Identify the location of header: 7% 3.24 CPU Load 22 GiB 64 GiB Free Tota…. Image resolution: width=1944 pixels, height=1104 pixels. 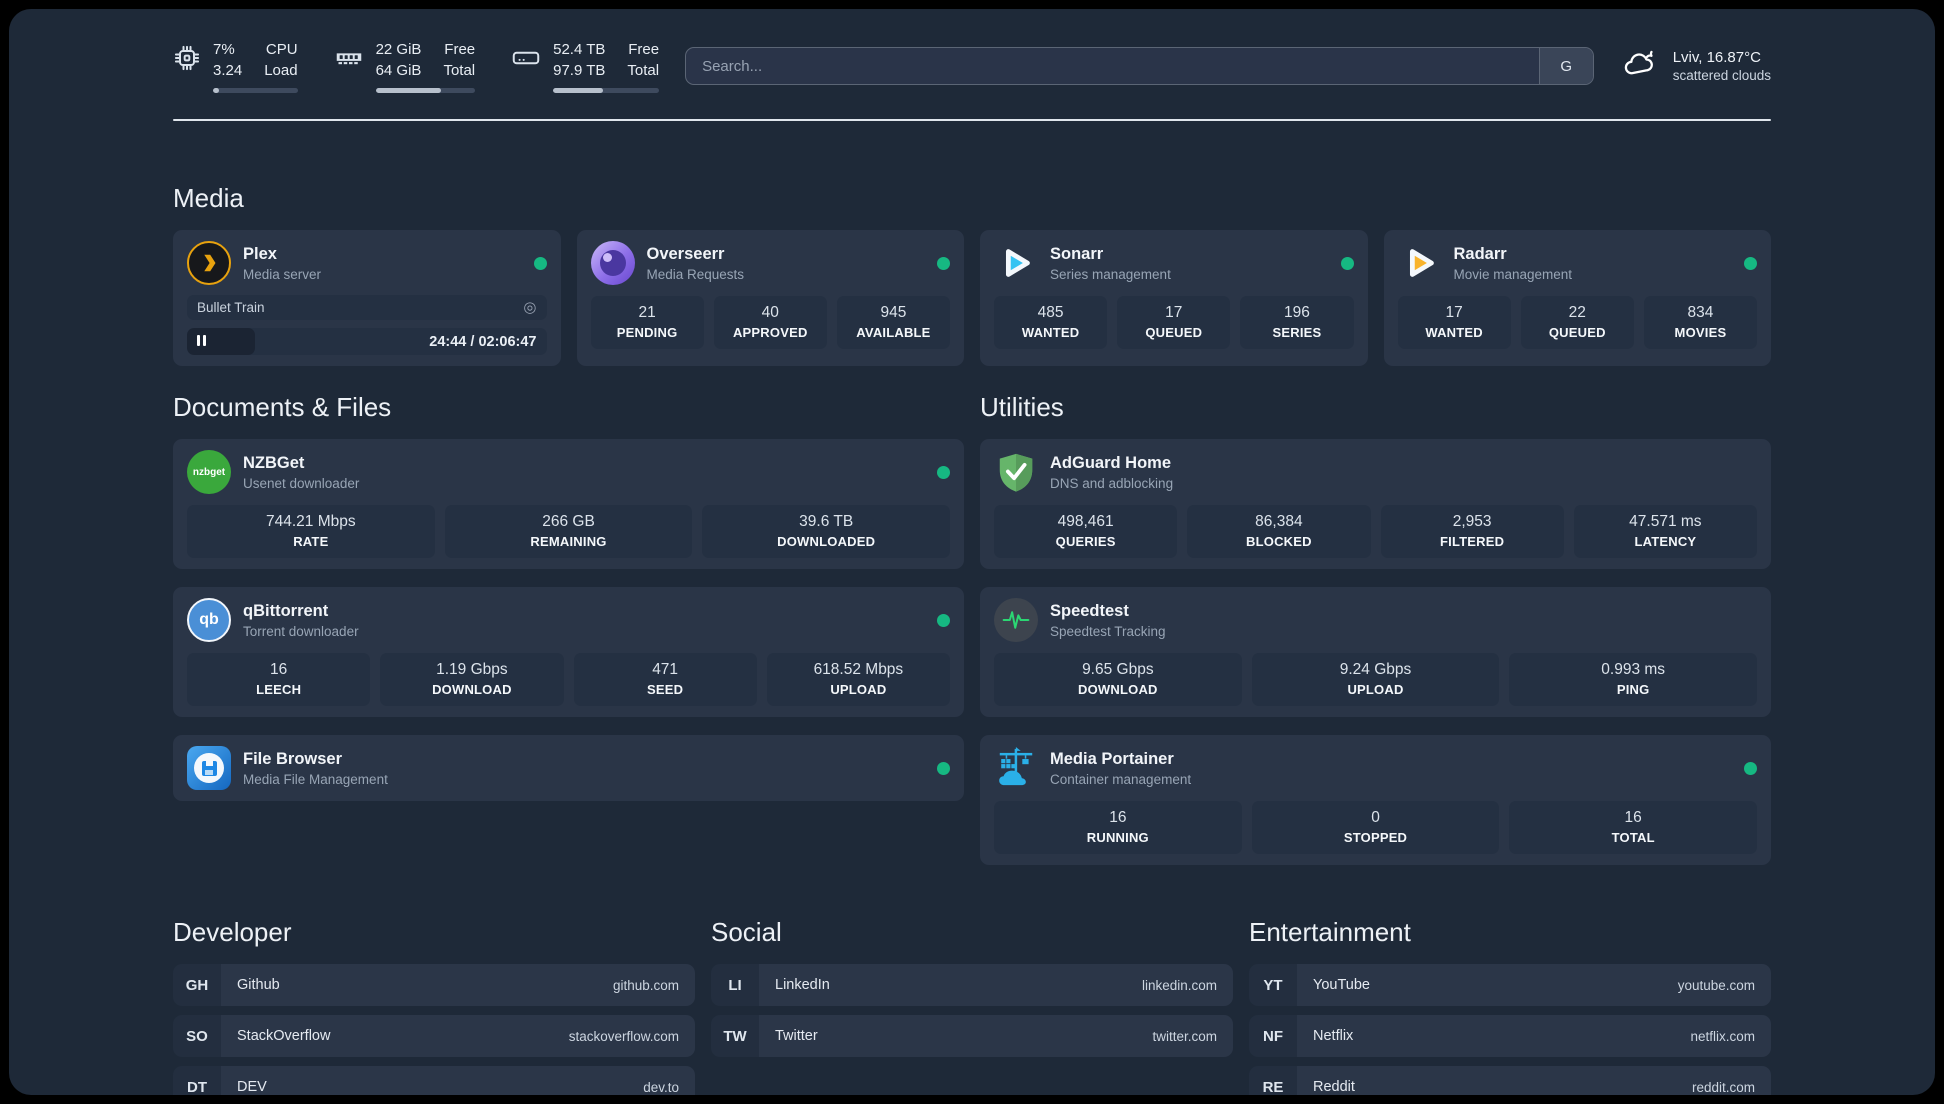
(972, 66).